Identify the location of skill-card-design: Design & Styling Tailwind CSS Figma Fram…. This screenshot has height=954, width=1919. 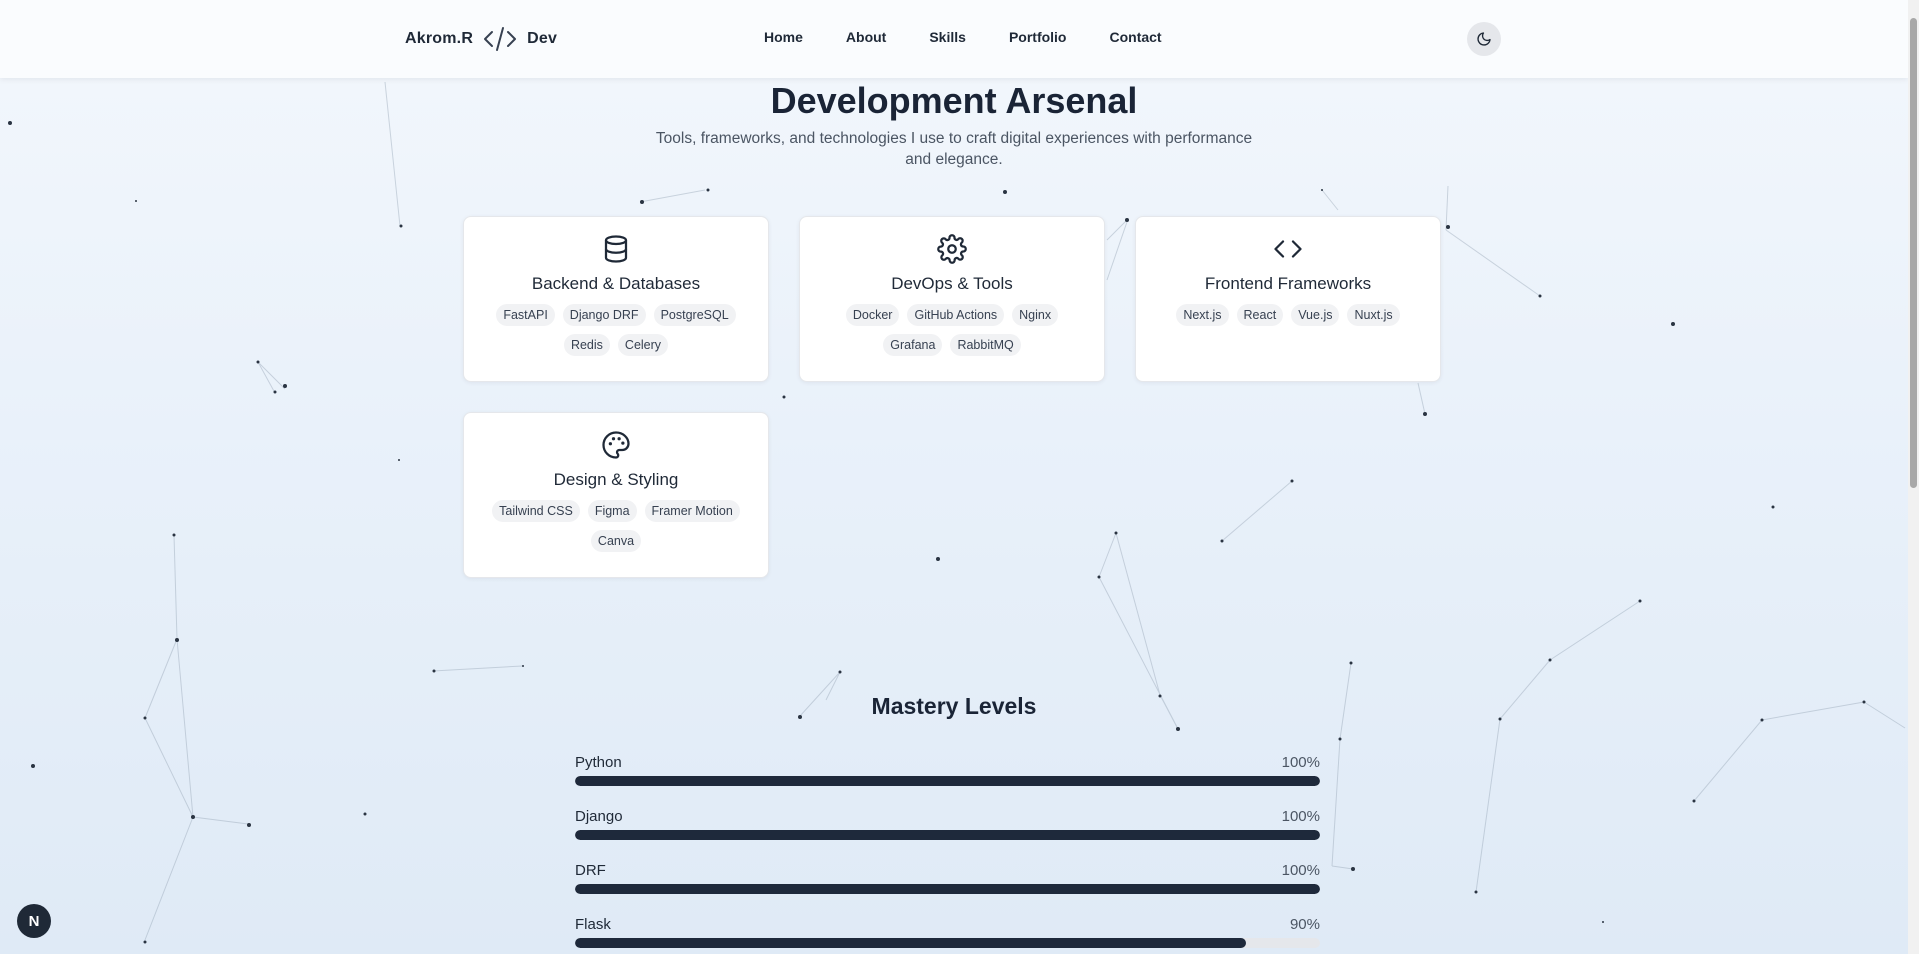
(616, 495).